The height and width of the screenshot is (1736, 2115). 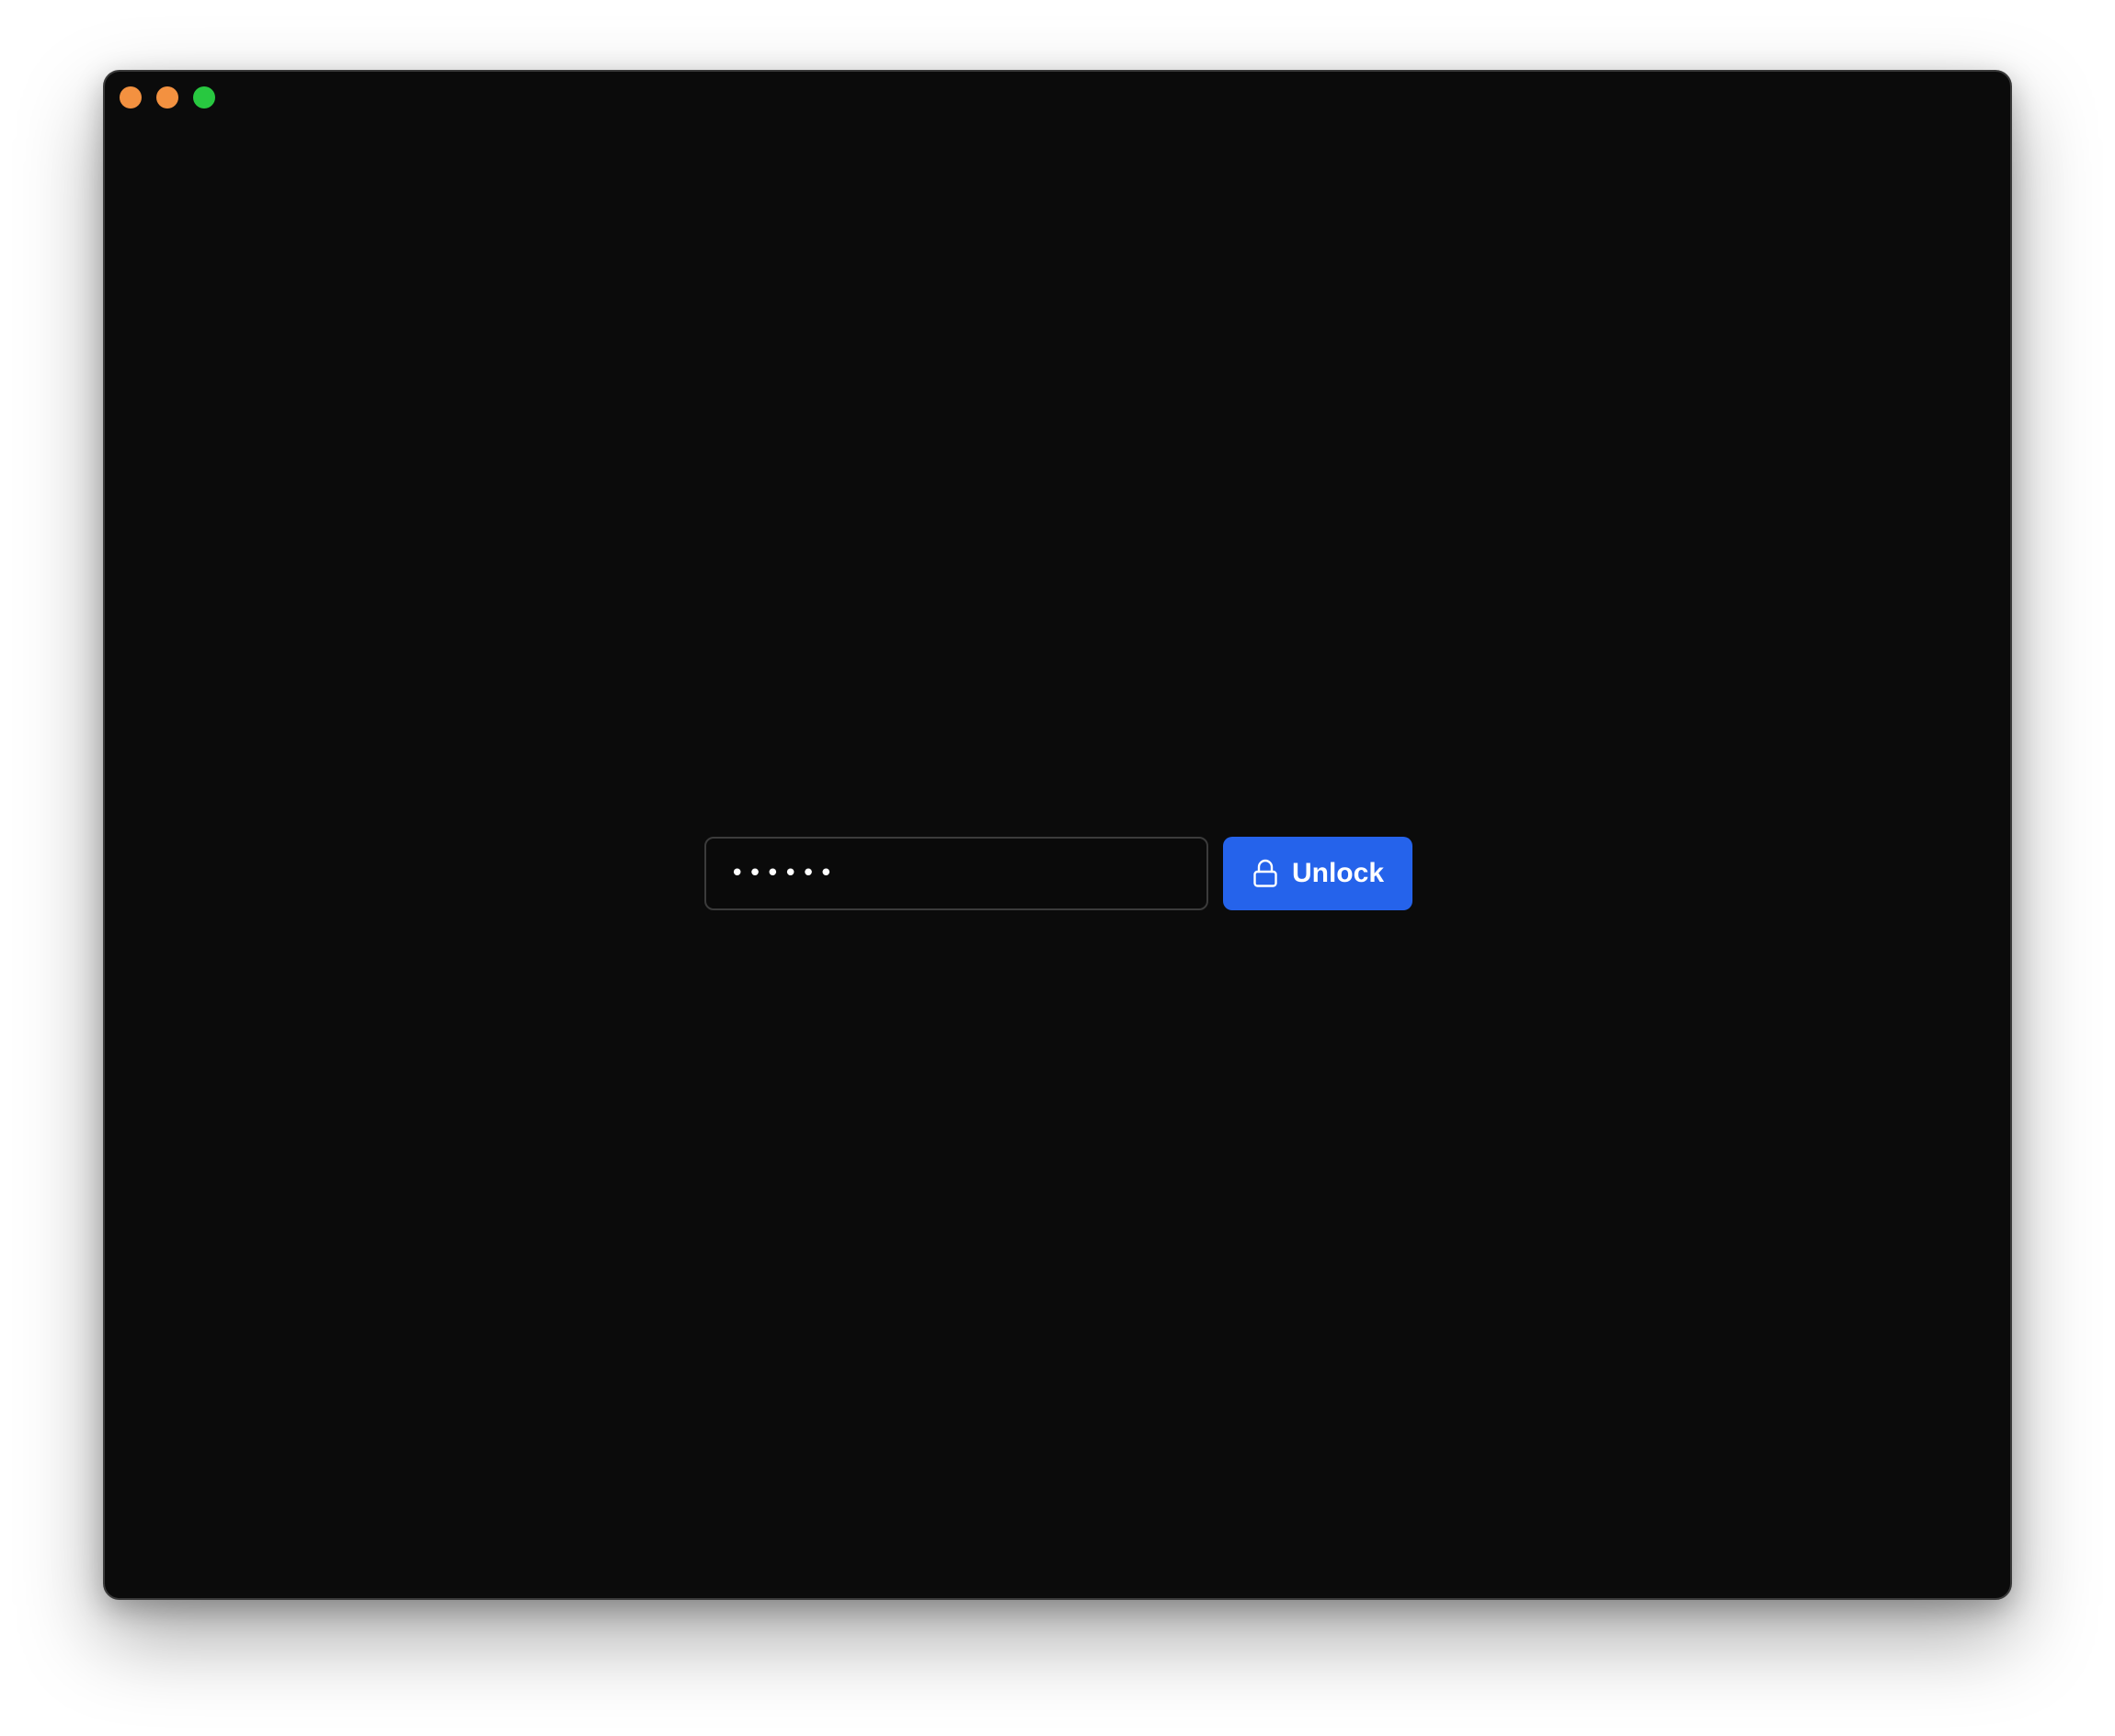 What do you see at coordinates (131, 97) in the screenshot?
I see `close-window-button` at bounding box center [131, 97].